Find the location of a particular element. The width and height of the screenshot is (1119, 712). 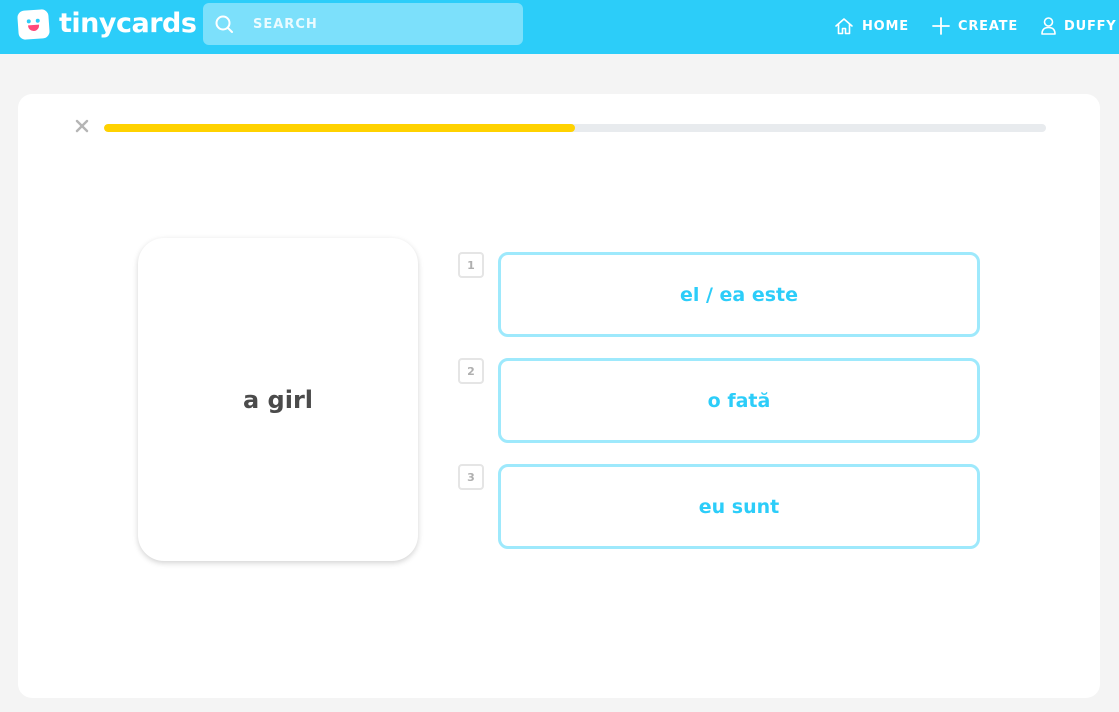

tinycards-logo: tinycards is located at coordinates (107, 24).